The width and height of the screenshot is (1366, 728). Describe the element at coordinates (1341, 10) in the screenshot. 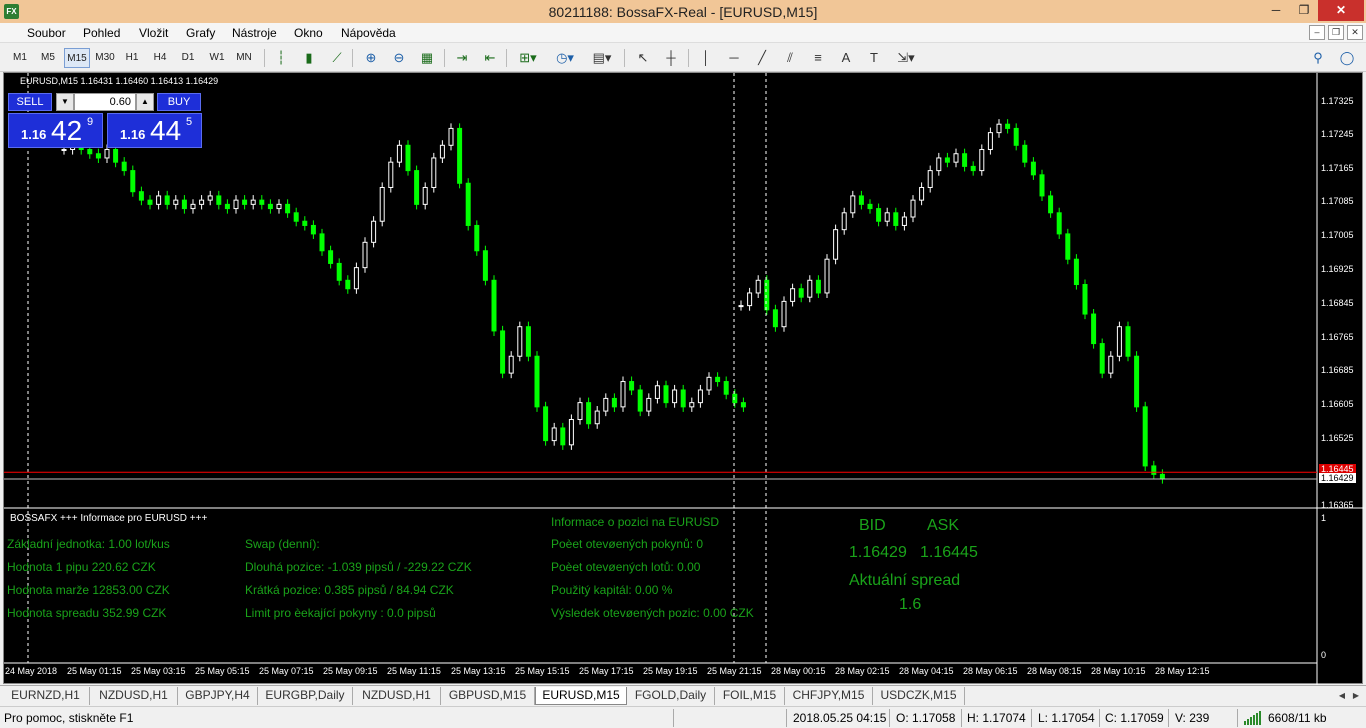

I see `close-button: ✕` at that location.